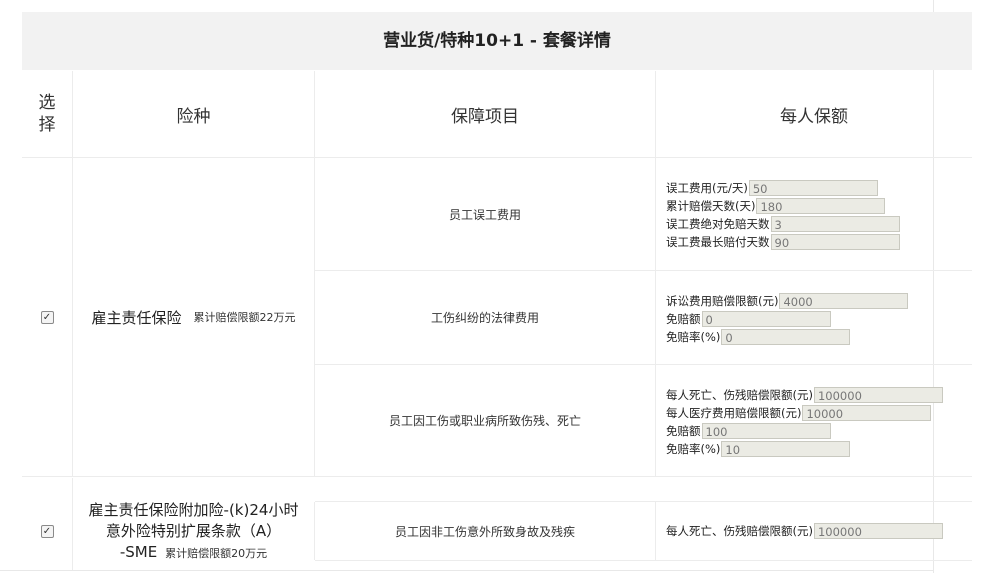 This screenshot has height=584, width=992. I want to click on coverage-item-cell: 员工因工伤或职业病所致伤残、死亡, so click(485, 420).